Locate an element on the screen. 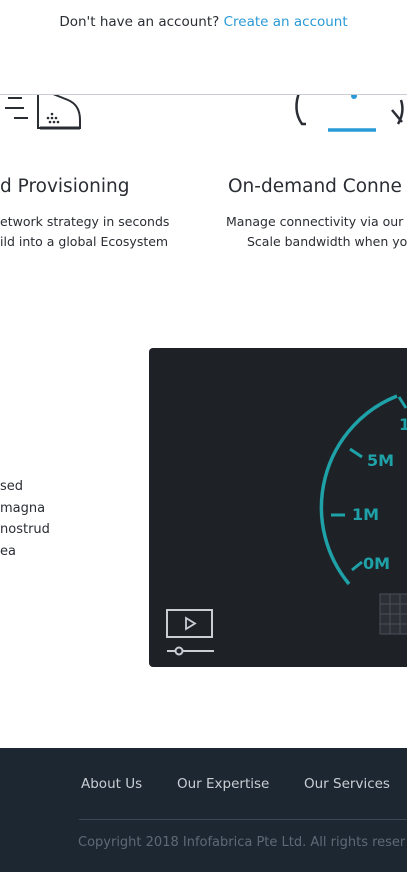 The image size is (407, 872). signup-prompt: Don't have an account? Create an account is located at coordinates (203, 22).